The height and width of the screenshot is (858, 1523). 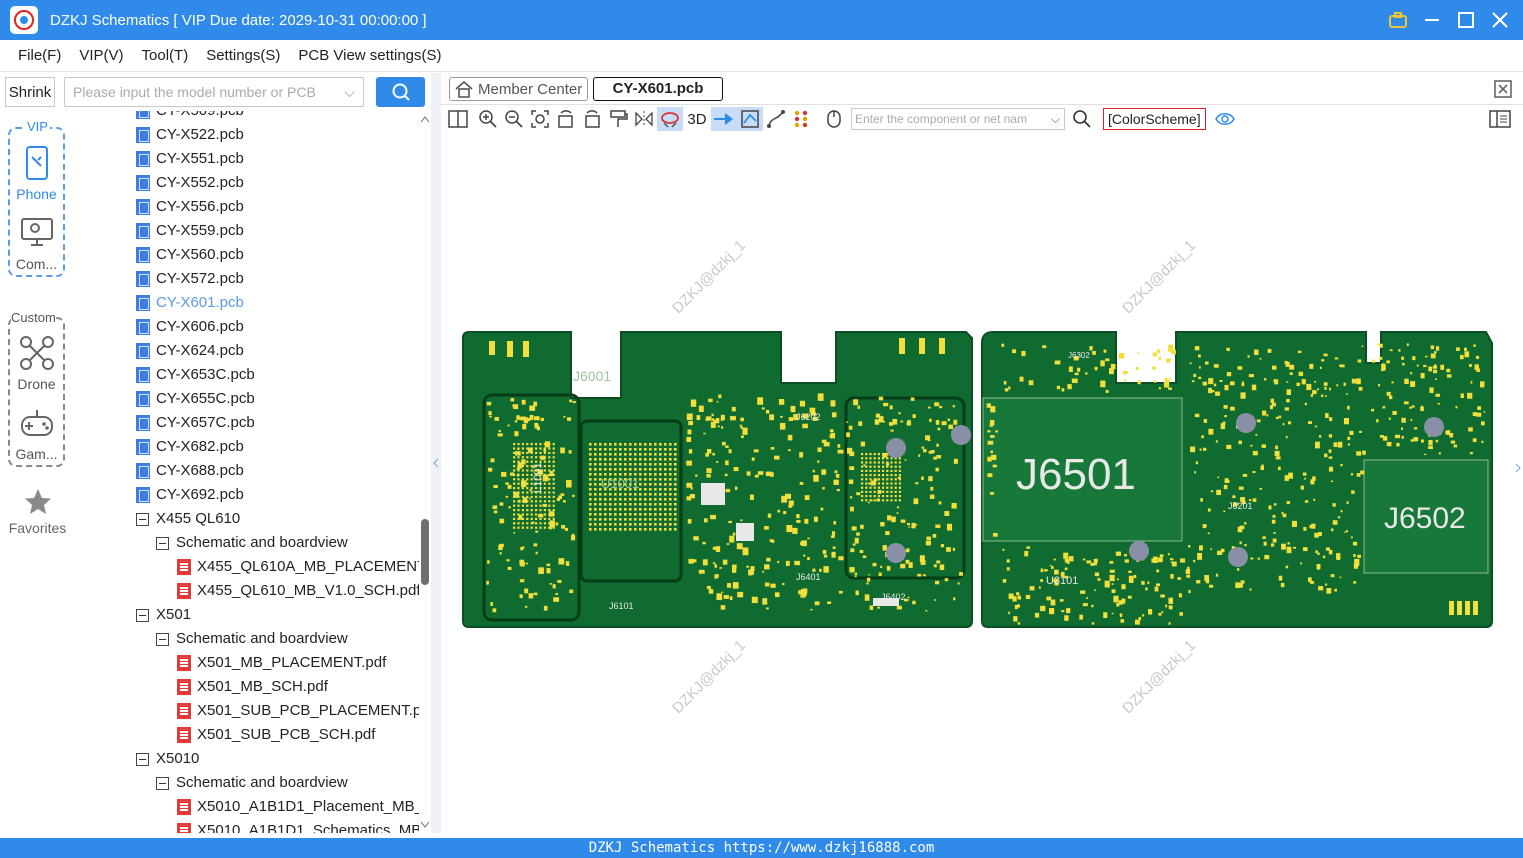 I want to click on panel-splitter, so click(x=436, y=453).